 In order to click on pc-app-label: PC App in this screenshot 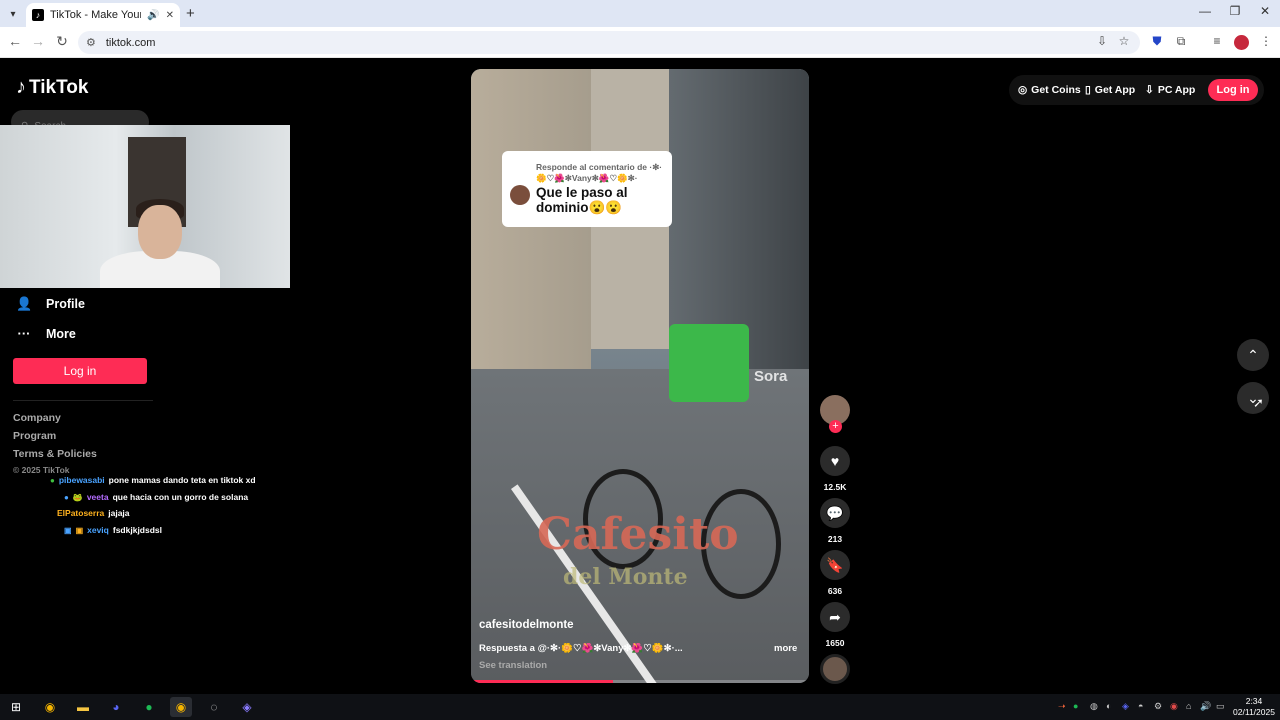, I will do `click(1176, 90)`.